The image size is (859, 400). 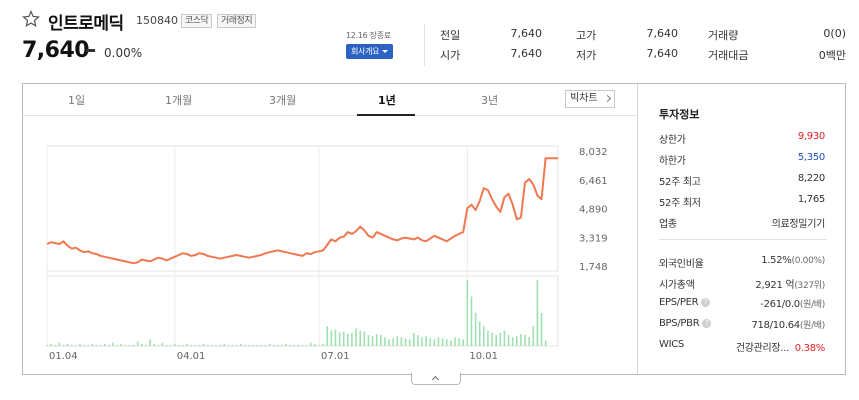 I want to click on foreign-ratio-label: 외국인비율, so click(x=681, y=264).